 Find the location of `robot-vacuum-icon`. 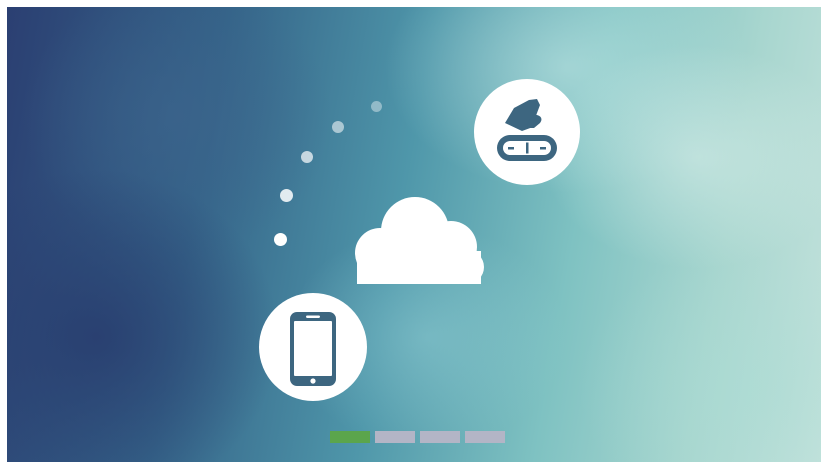

robot-vacuum-icon is located at coordinates (527, 130).